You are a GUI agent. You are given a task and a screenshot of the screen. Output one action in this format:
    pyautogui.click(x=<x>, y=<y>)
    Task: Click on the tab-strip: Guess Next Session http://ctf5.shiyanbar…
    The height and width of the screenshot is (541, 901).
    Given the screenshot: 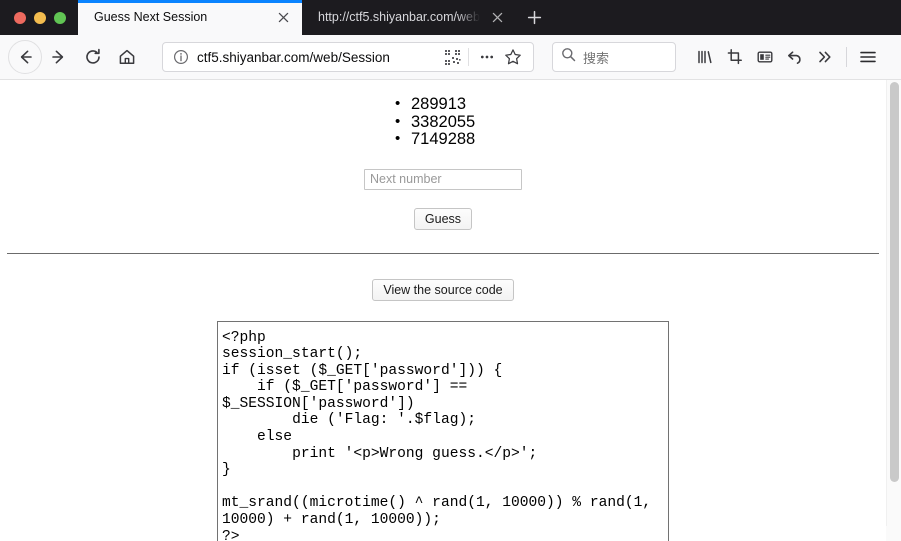 What is the action you would take?
    pyautogui.click(x=450, y=17)
    